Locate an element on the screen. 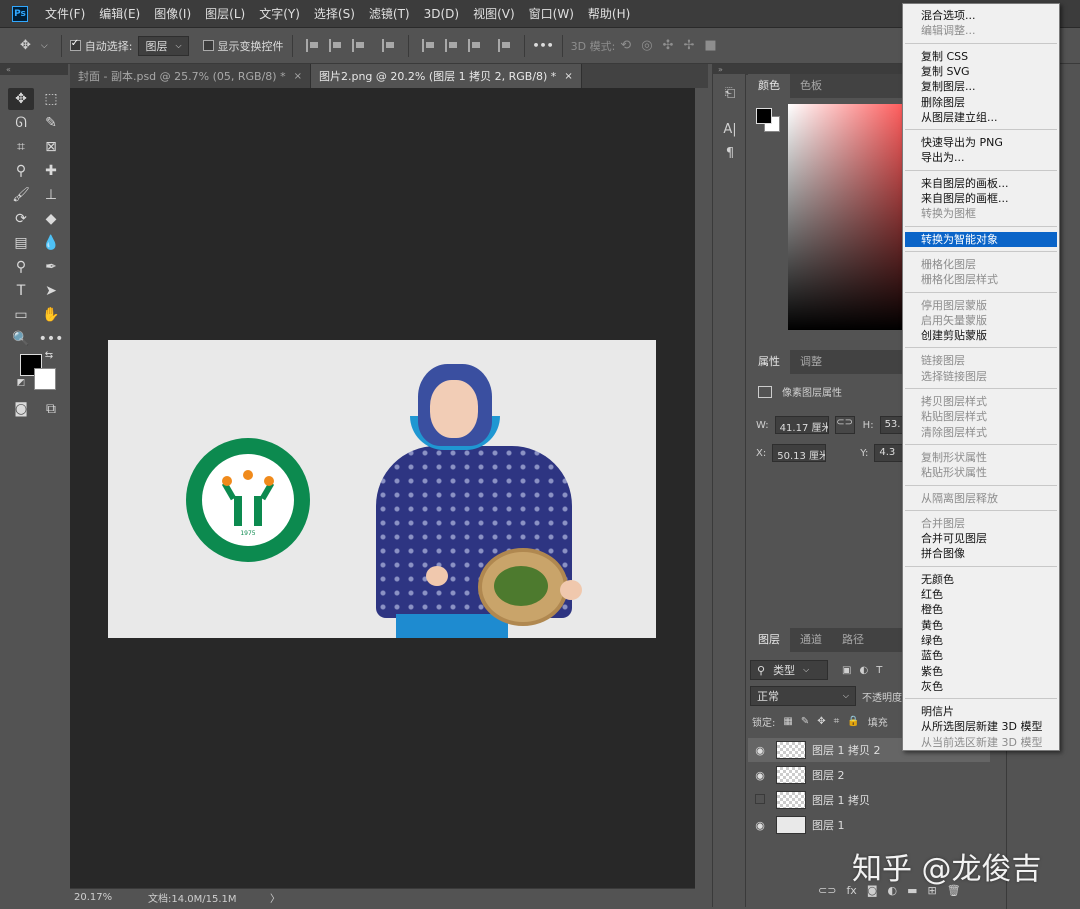 The image size is (1080, 909). type-tool-icon: T is located at coordinates (21, 291).